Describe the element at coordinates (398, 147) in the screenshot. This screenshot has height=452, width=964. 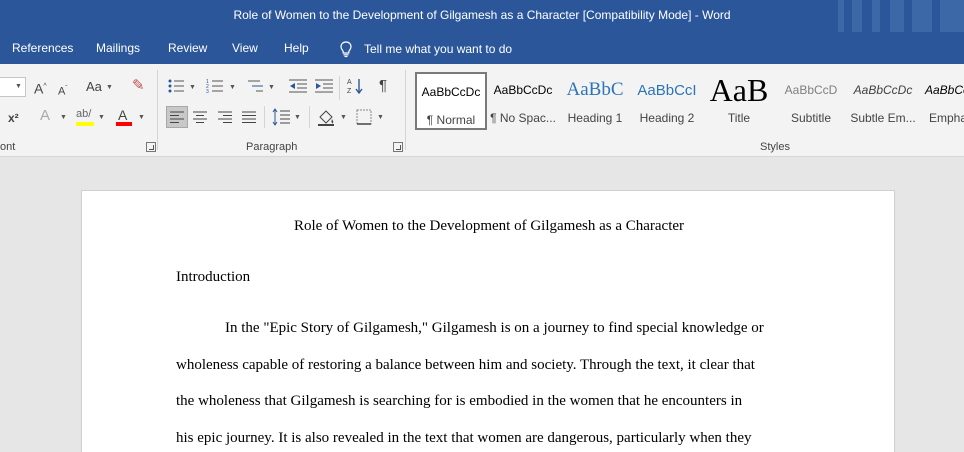
I see `paragraph-dialog-launcher` at that location.